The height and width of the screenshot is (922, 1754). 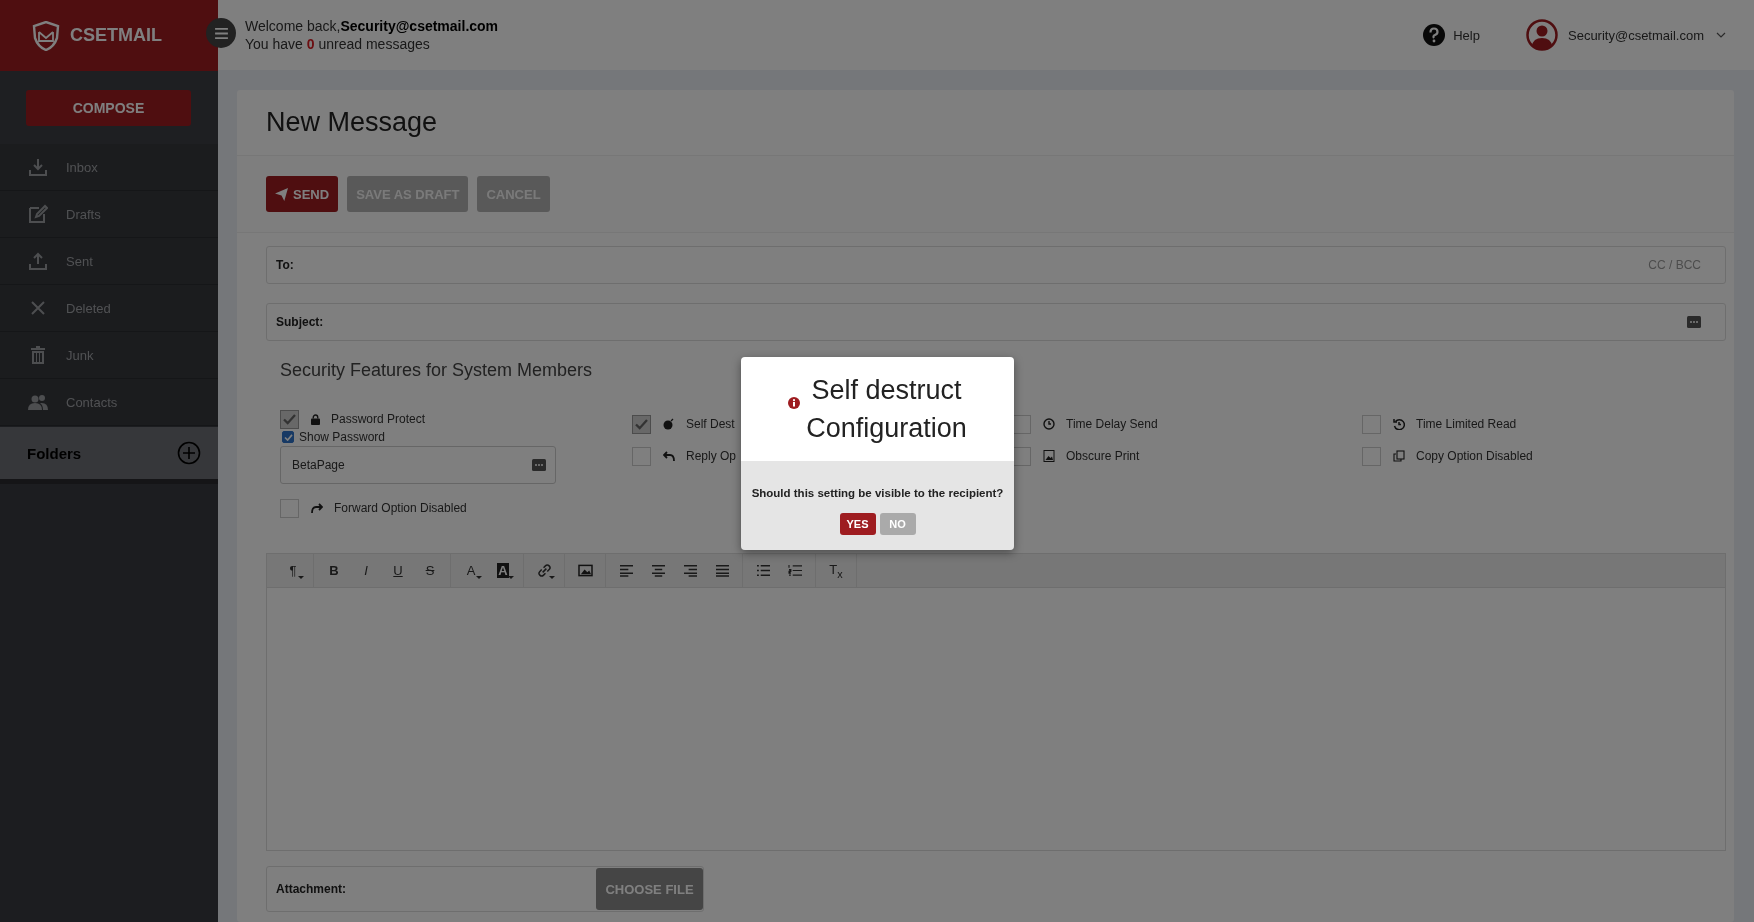 I want to click on show-password-checkbox, so click(x=288, y=437).